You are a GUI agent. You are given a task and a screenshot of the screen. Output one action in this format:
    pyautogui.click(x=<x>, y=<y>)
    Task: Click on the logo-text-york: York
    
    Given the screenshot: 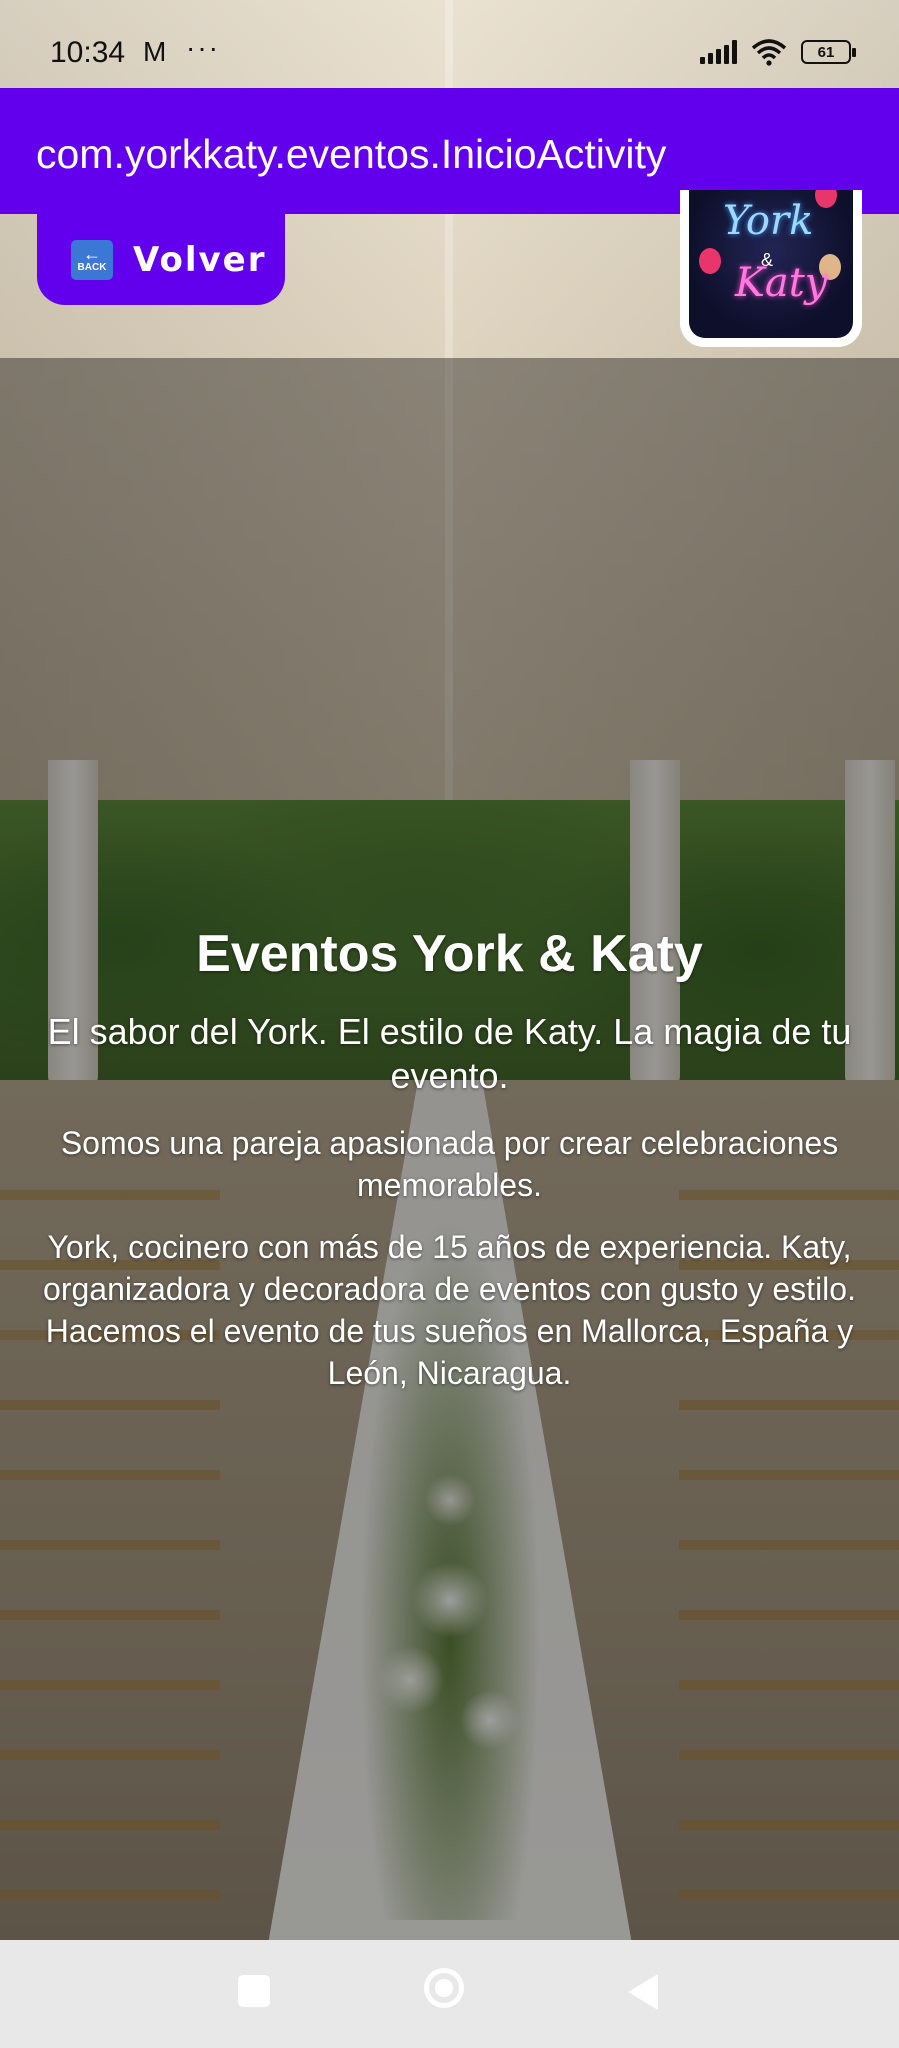 What is the action you would take?
    pyautogui.click(x=768, y=221)
    